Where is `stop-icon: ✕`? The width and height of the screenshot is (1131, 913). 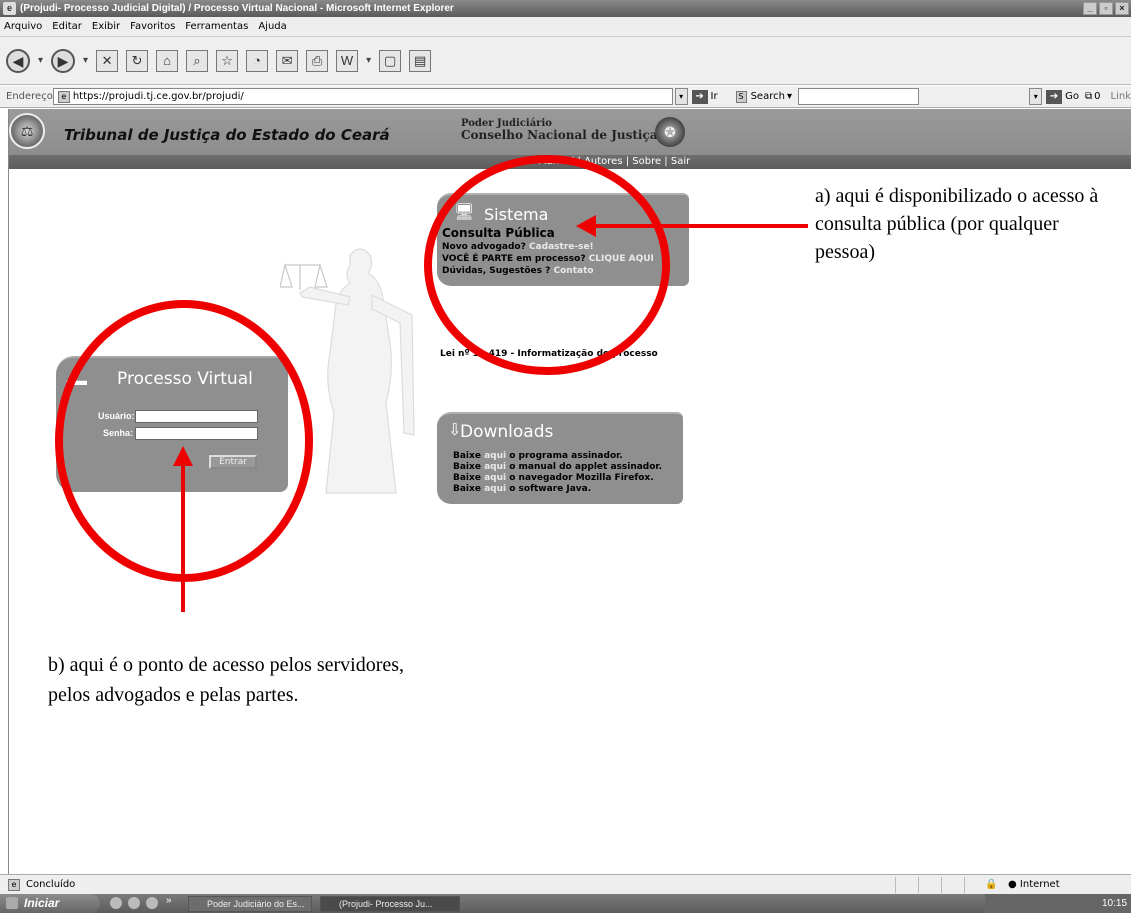 stop-icon: ✕ is located at coordinates (107, 60).